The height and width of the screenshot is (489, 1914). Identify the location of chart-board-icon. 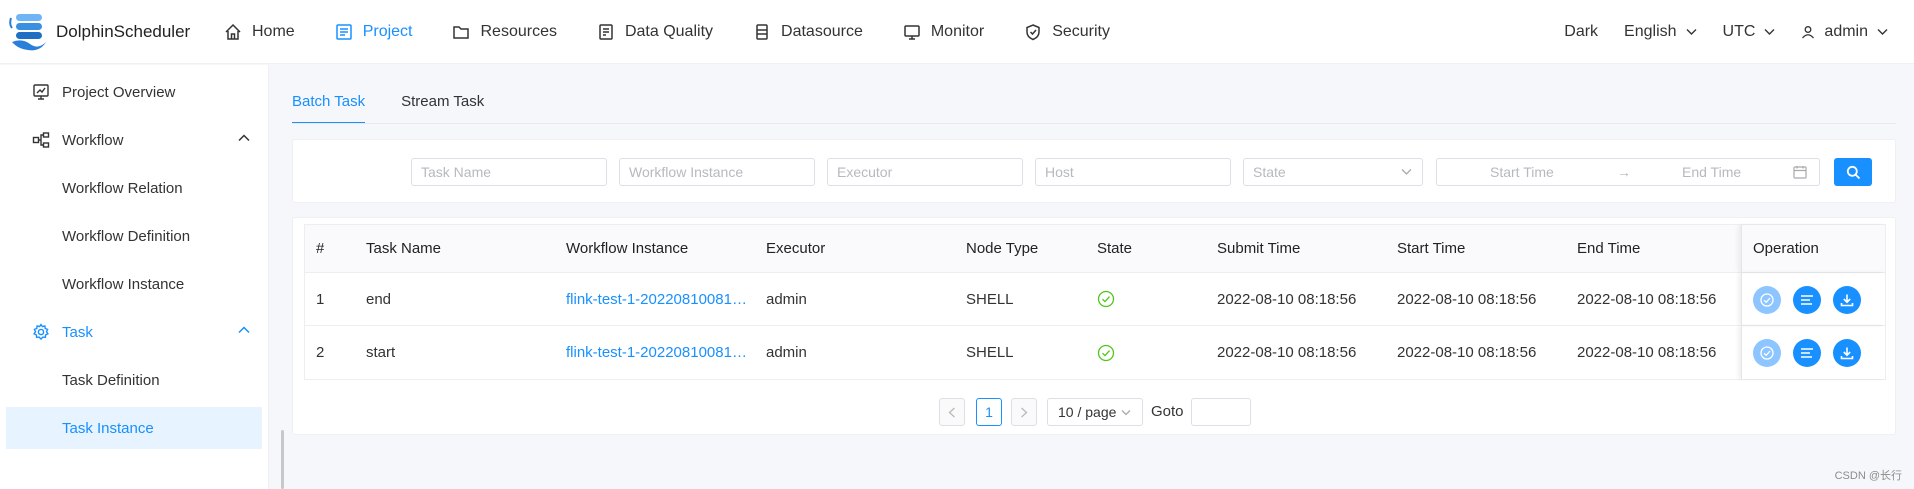
(41, 92).